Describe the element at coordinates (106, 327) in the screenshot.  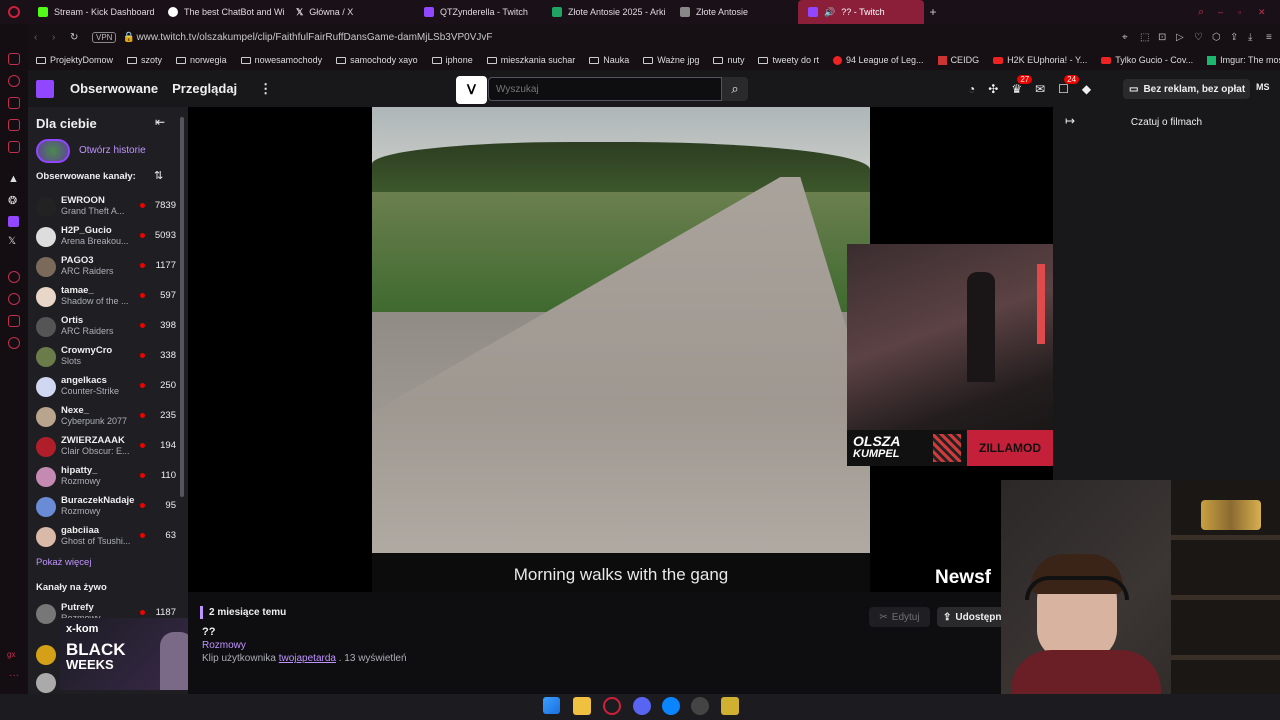
I see `followed-channel: Ortis ARC Raiders 398` at that location.